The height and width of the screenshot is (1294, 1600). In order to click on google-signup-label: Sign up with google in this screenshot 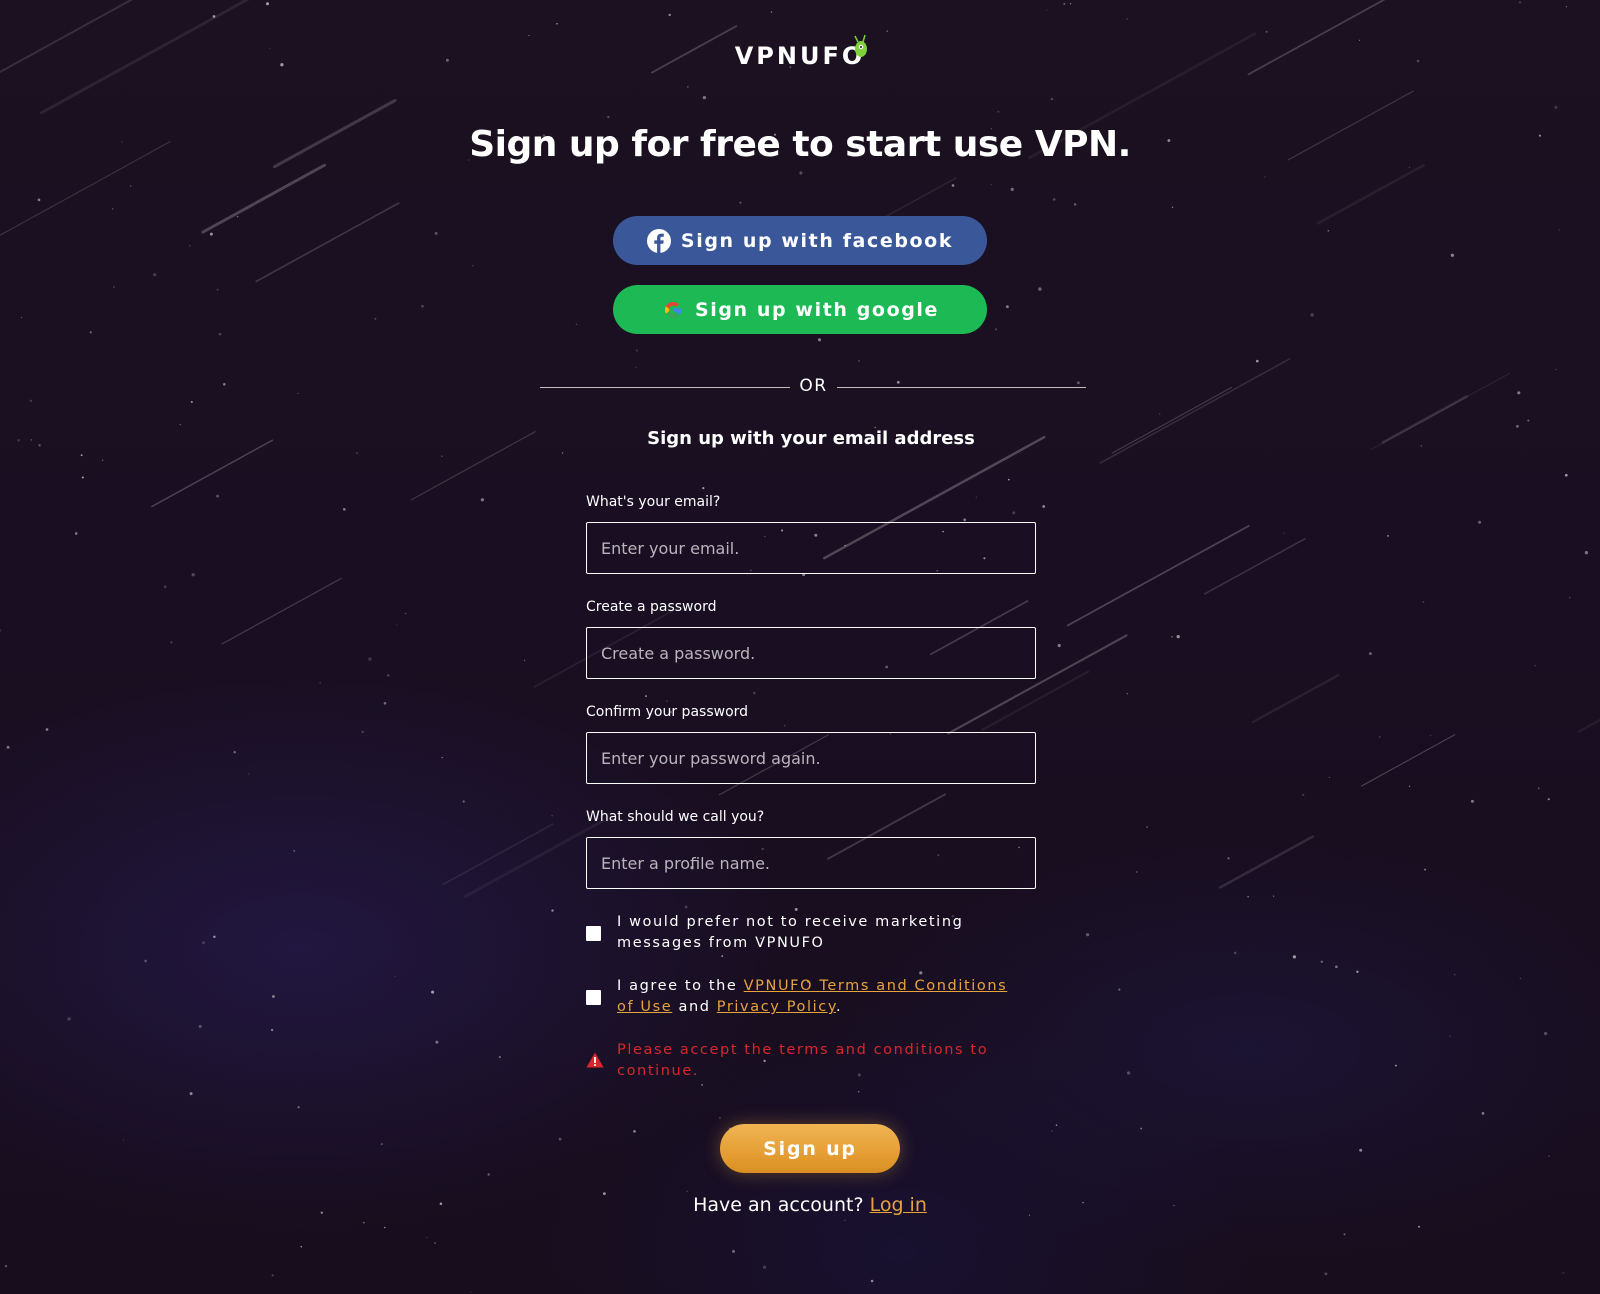, I will do `click(817, 309)`.